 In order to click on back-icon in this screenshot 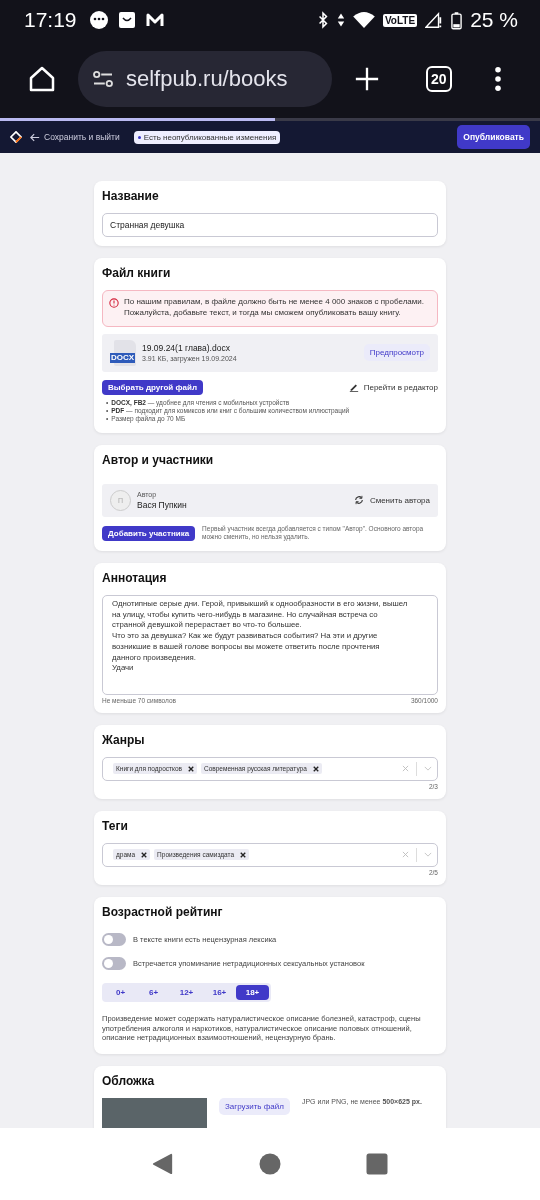, I will do `click(163, 1164)`.